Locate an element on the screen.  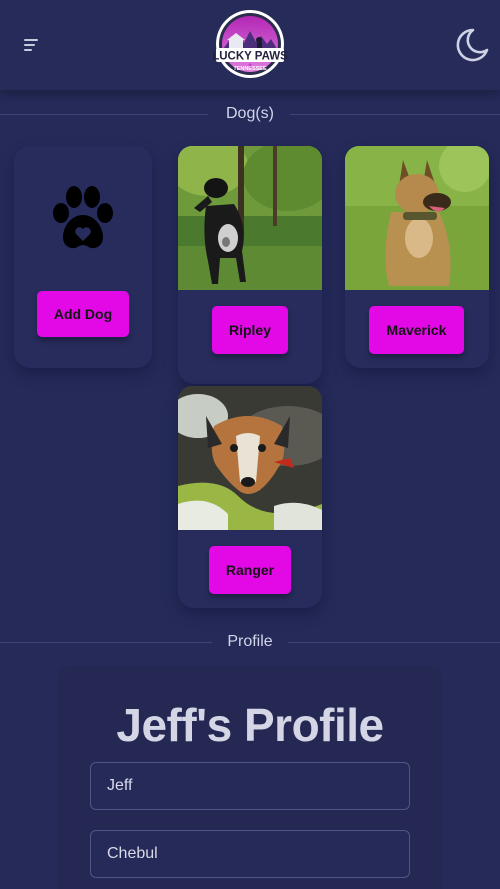
add-dog-card: Add Dog is located at coordinates (83, 257).